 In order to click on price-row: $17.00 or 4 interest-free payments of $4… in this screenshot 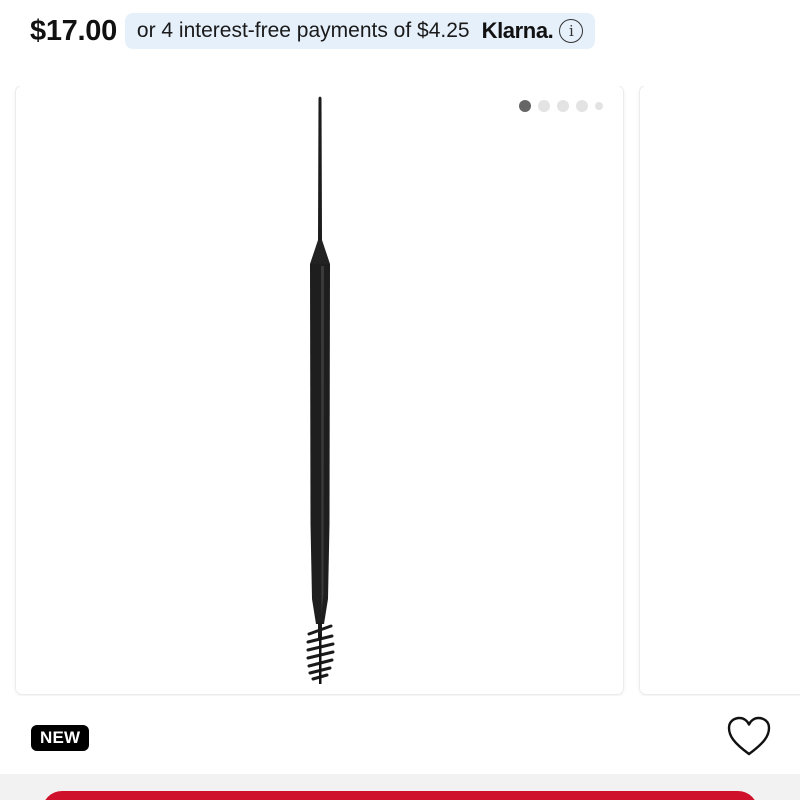, I will do `click(313, 31)`.